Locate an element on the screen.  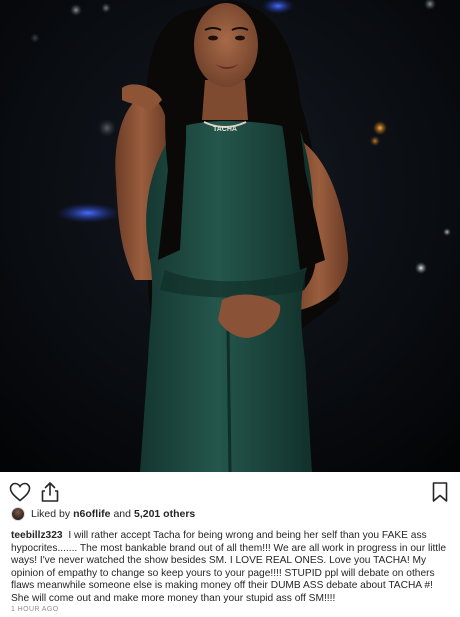
bookmark-icon is located at coordinates (440, 492).